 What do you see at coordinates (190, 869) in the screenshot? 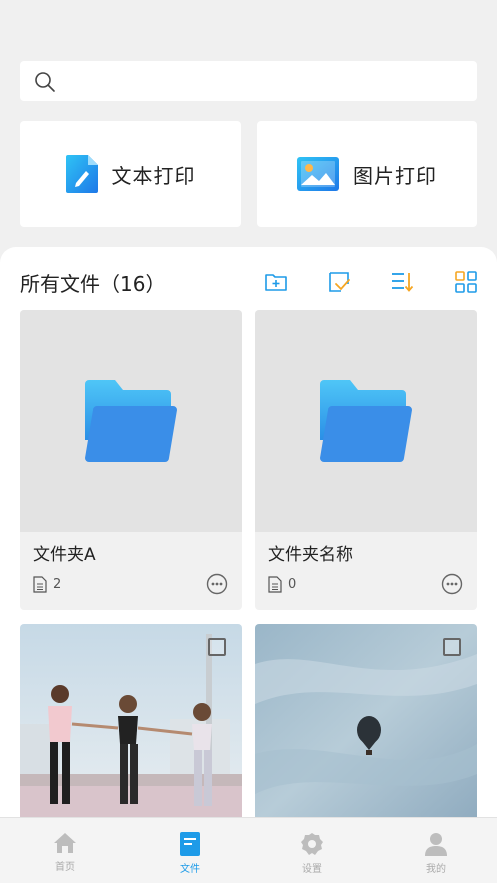
I see `tab-label: 文件` at bounding box center [190, 869].